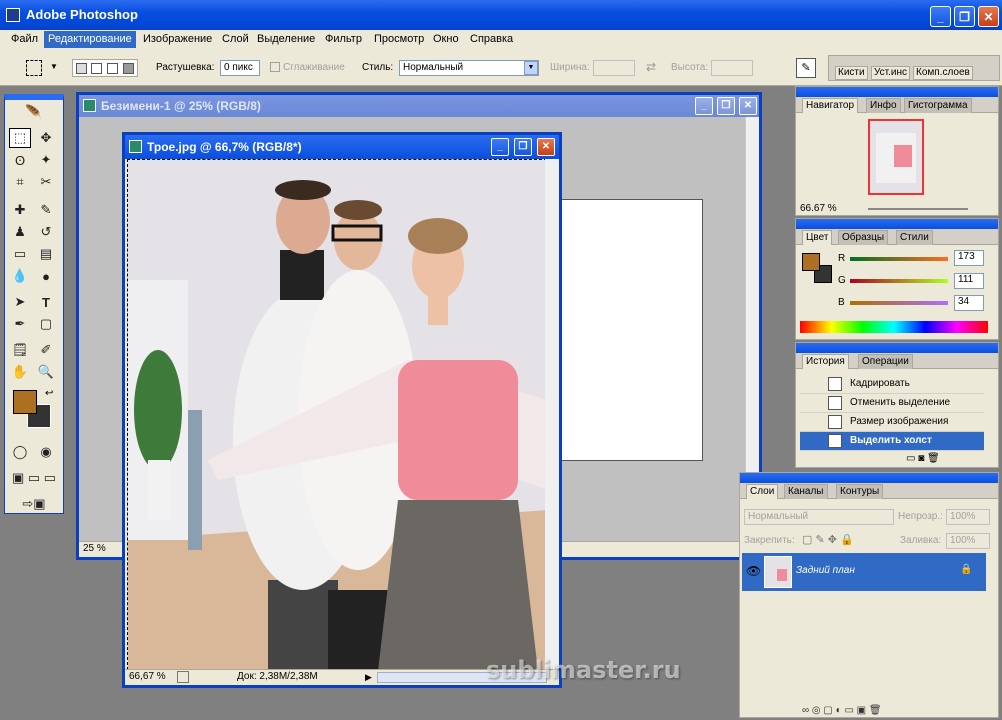  Describe the element at coordinates (46, 350) in the screenshot. I see `eyedropper-icon: ✐` at that location.